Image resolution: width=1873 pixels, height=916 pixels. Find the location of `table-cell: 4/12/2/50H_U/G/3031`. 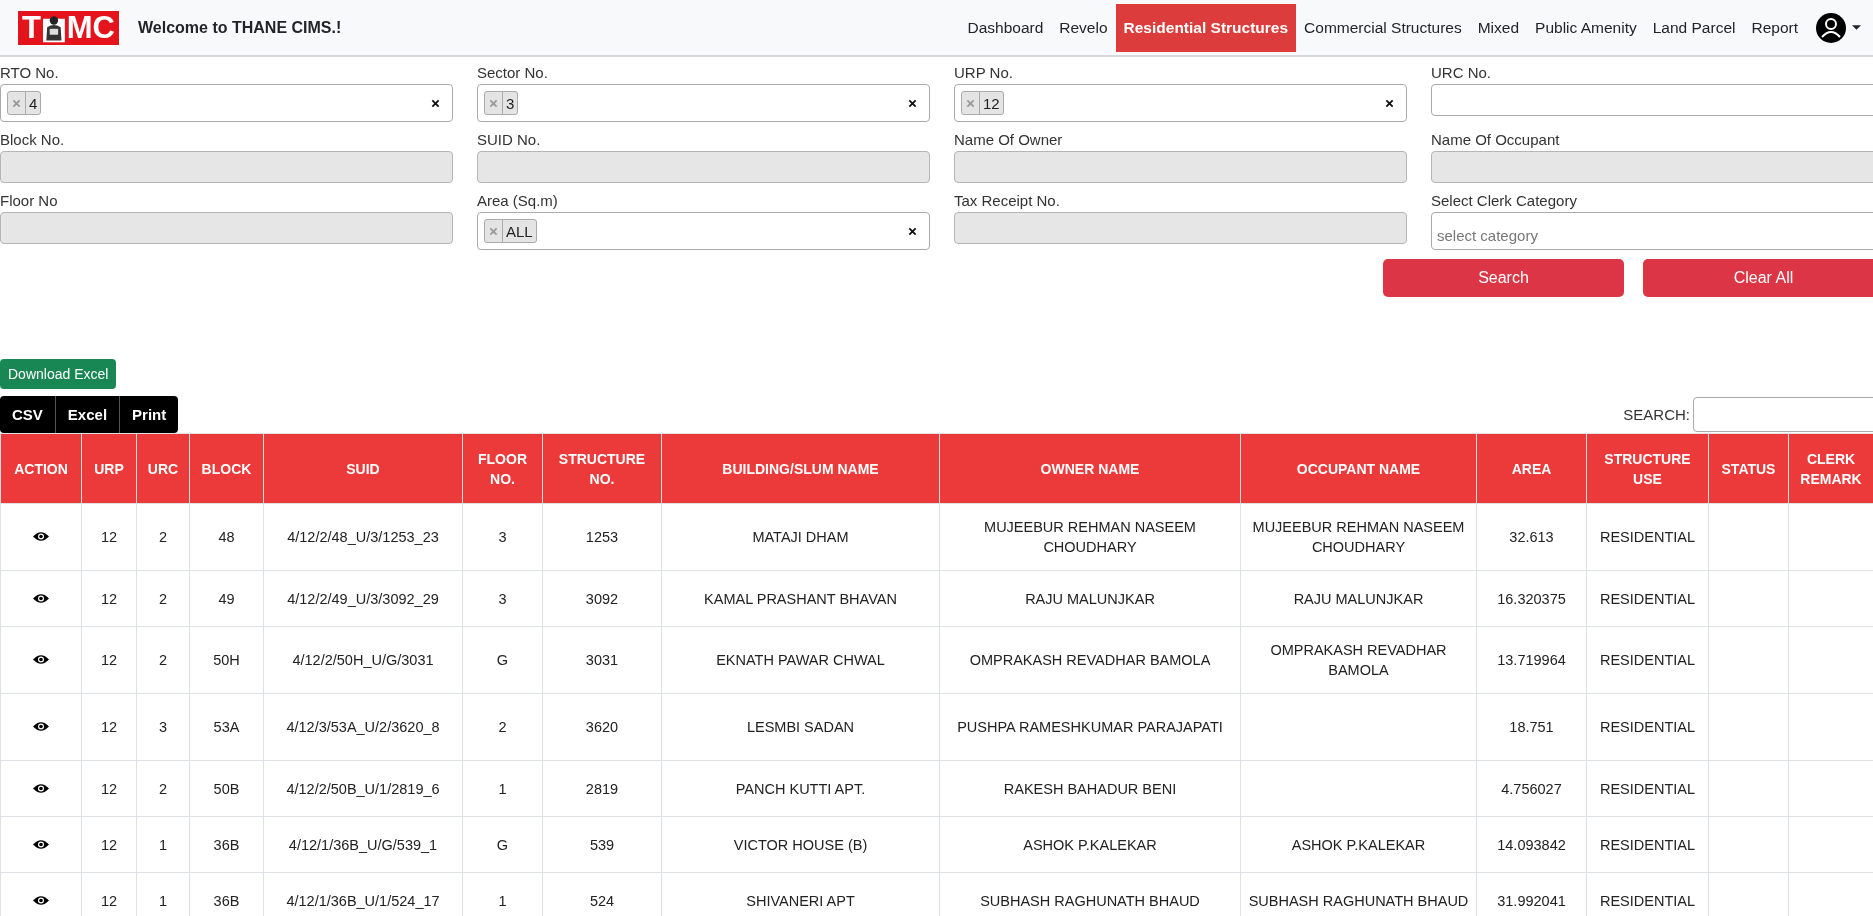

table-cell: 4/12/2/50H_U/G/3031 is located at coordinates (363, 660).